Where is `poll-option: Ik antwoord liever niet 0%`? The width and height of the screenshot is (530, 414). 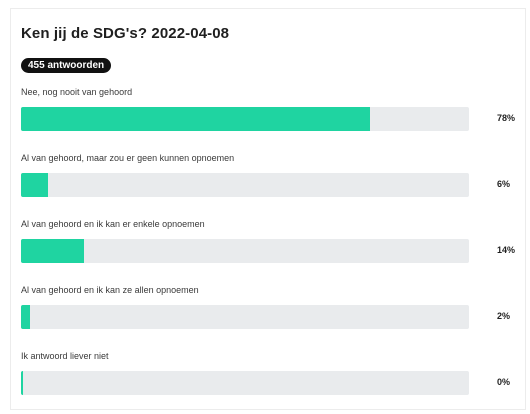 poll-option: Ik antwoord liever niet 0% is located at coordinates (269, 381).